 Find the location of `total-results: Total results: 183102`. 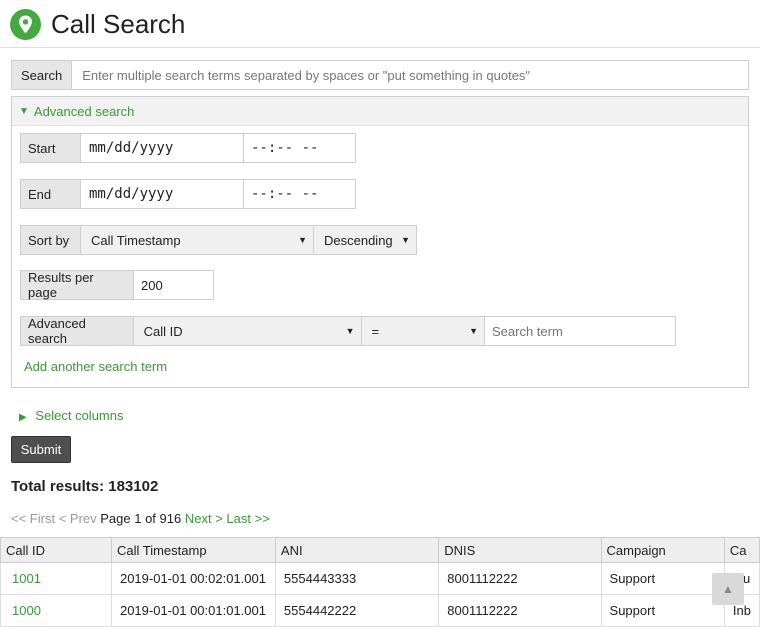

total-results: Total results: 183102 is located at coordinates (85, 486).